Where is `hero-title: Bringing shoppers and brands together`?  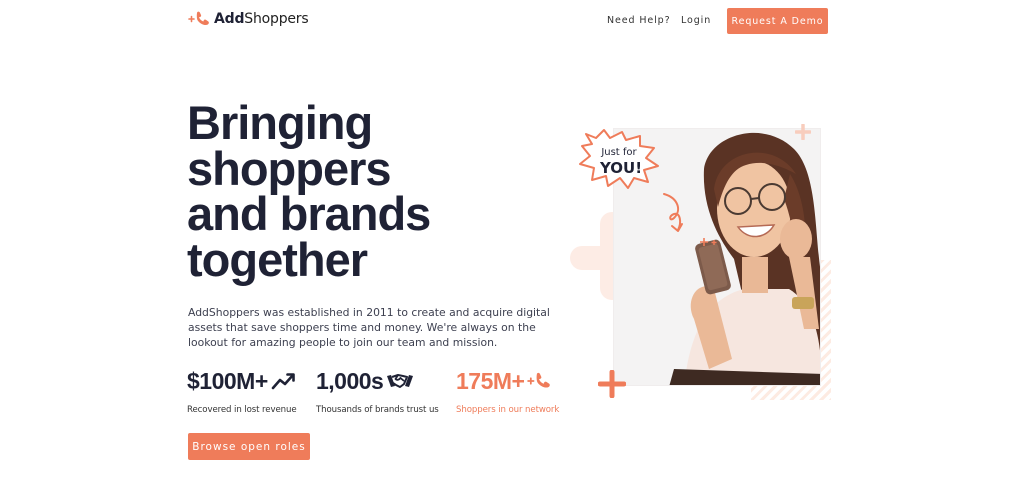 hero-title: Bringing shoppers and brands together is located at coordinates (347, 191).